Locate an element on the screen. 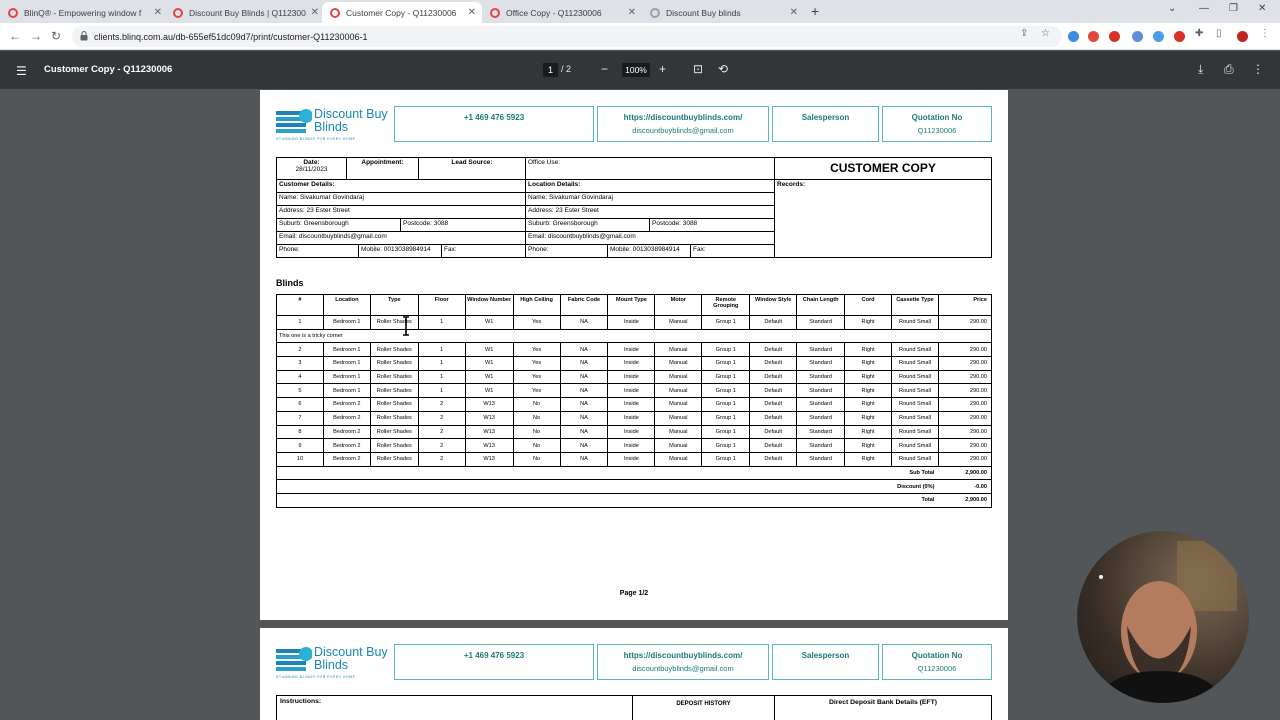  extensions-puzzle-icon: ✚ is located at coordinates (1199, 33).